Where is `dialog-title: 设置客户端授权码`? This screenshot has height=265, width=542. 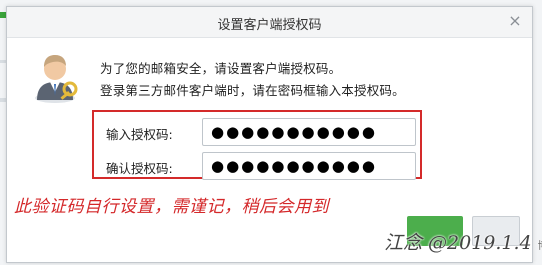
dialog-title: 设置客户端授权码 is located at coordinates (269, 25).